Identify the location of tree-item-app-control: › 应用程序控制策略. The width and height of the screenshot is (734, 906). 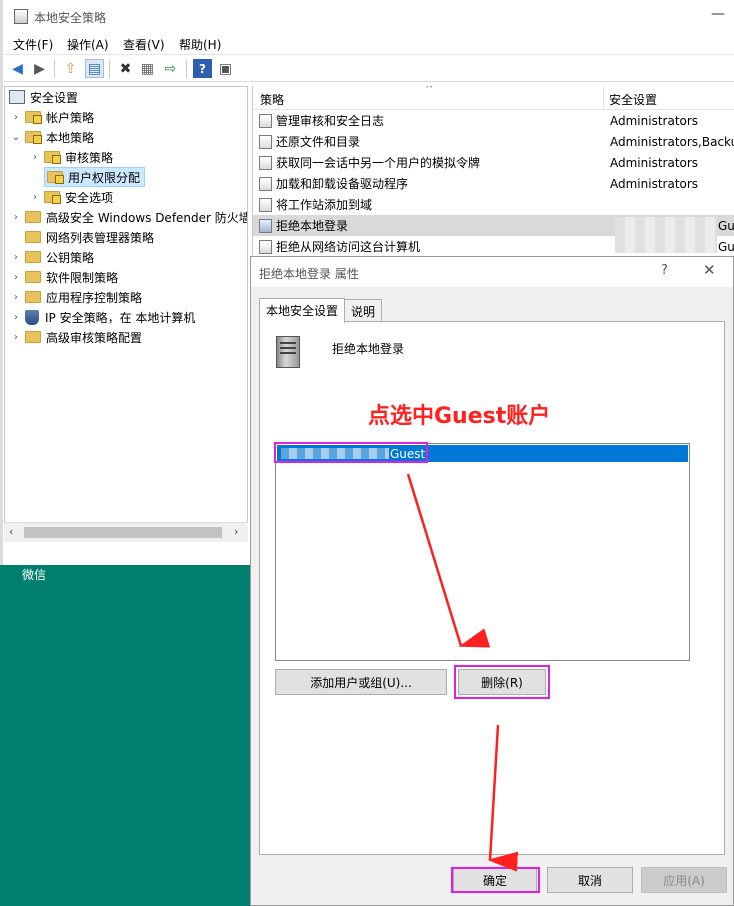
(76, 297).